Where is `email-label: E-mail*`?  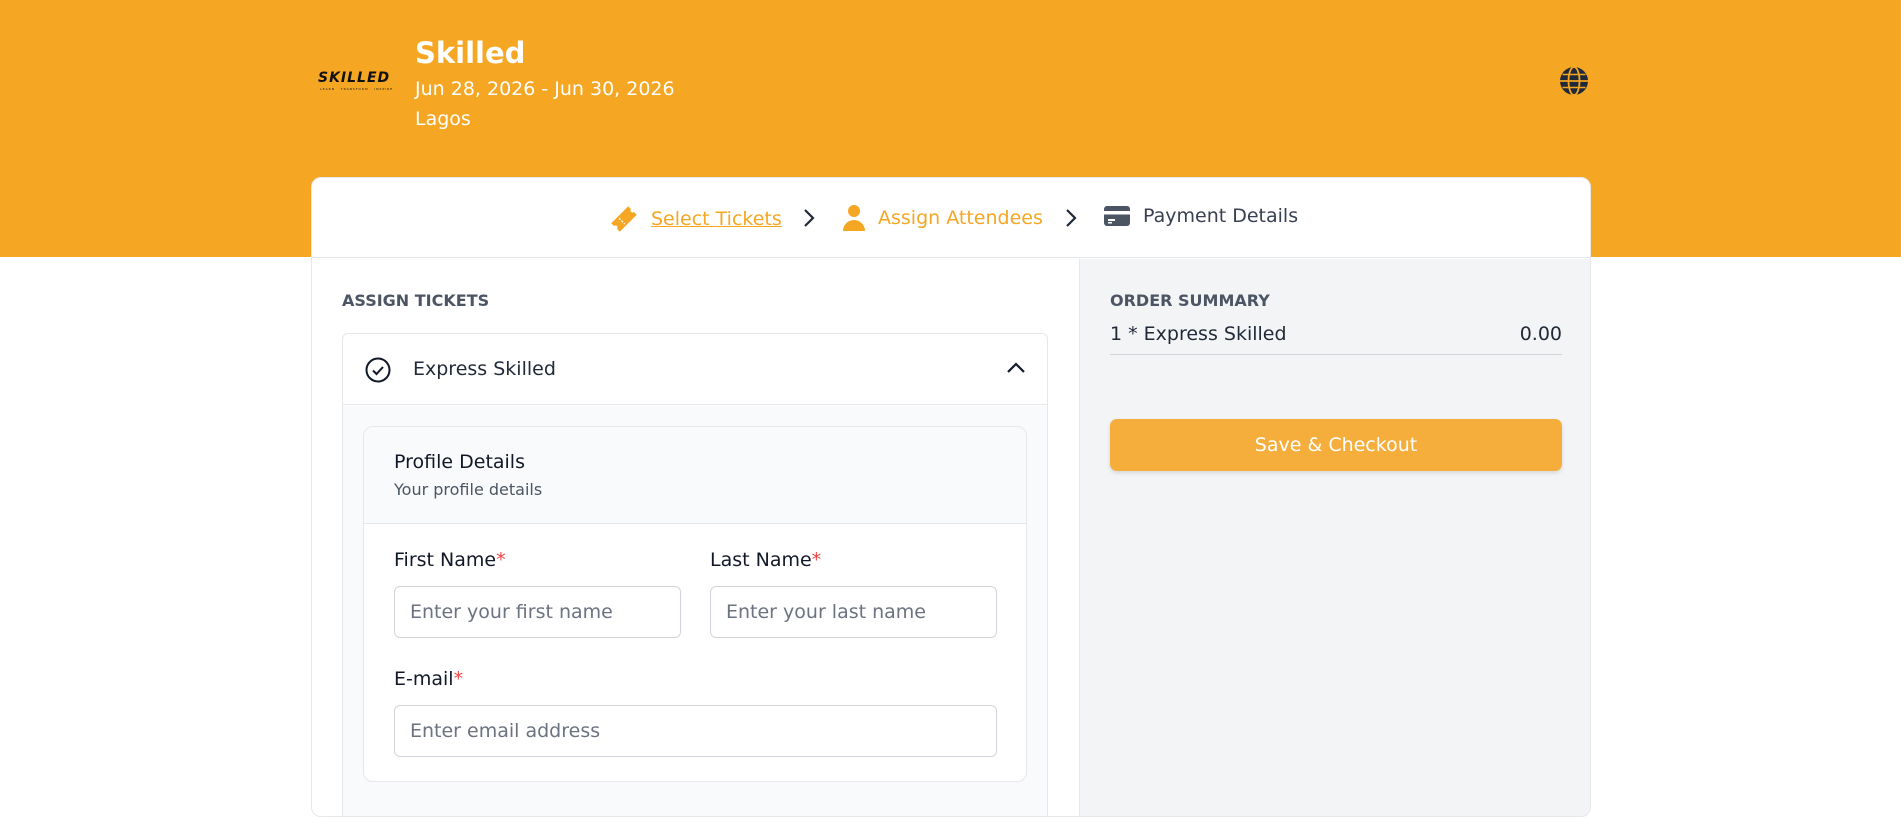 email-label: E-mail* is located at coordinates (429, 679).